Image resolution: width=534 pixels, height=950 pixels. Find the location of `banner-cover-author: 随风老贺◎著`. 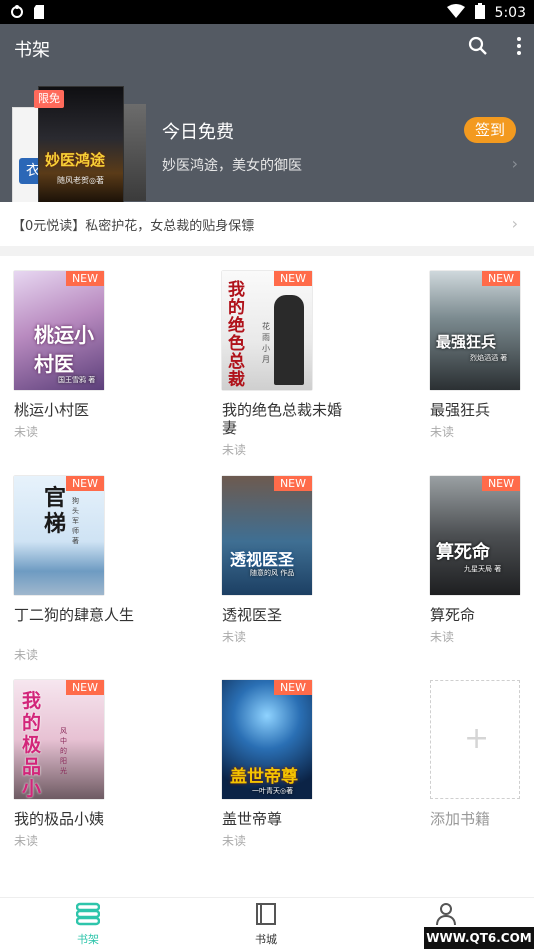

banner-cover-author: 随风老贺◎著 is located at coordinates (80, 180).